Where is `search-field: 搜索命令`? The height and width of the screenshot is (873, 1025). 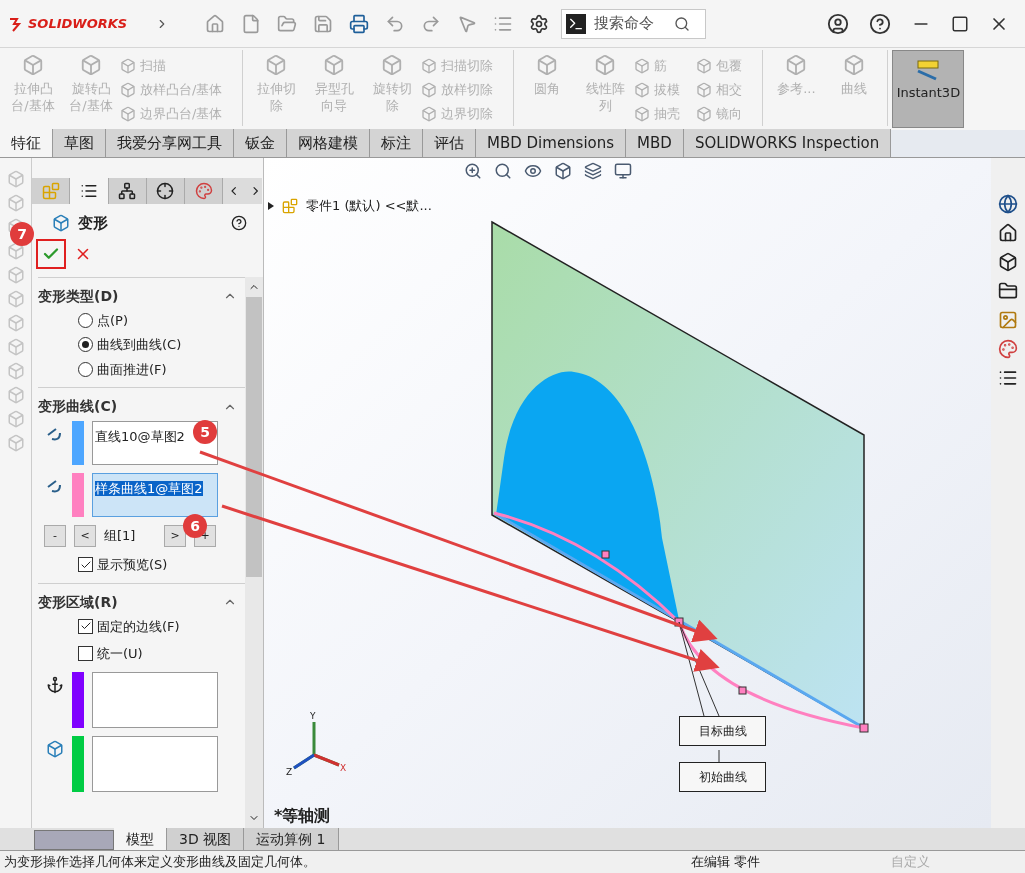
search-field: 搜索命令 is located at coordinates (633, 23).